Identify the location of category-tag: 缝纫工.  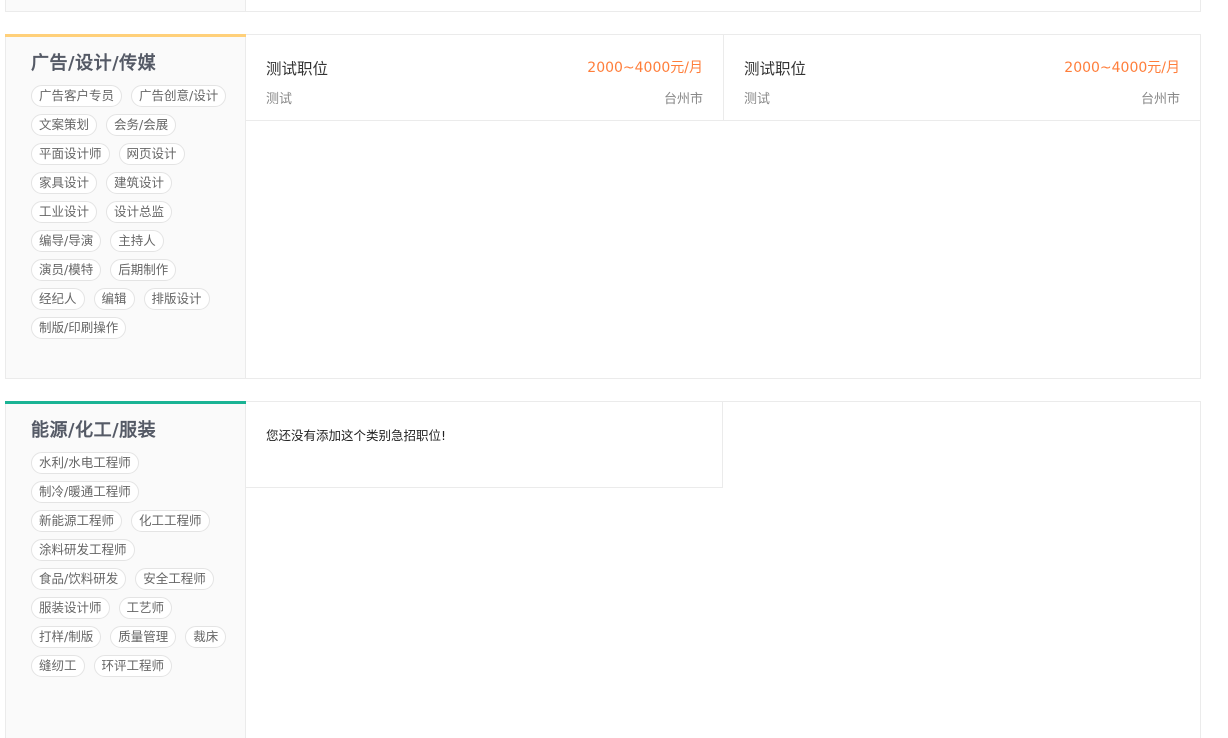
(58, 666).